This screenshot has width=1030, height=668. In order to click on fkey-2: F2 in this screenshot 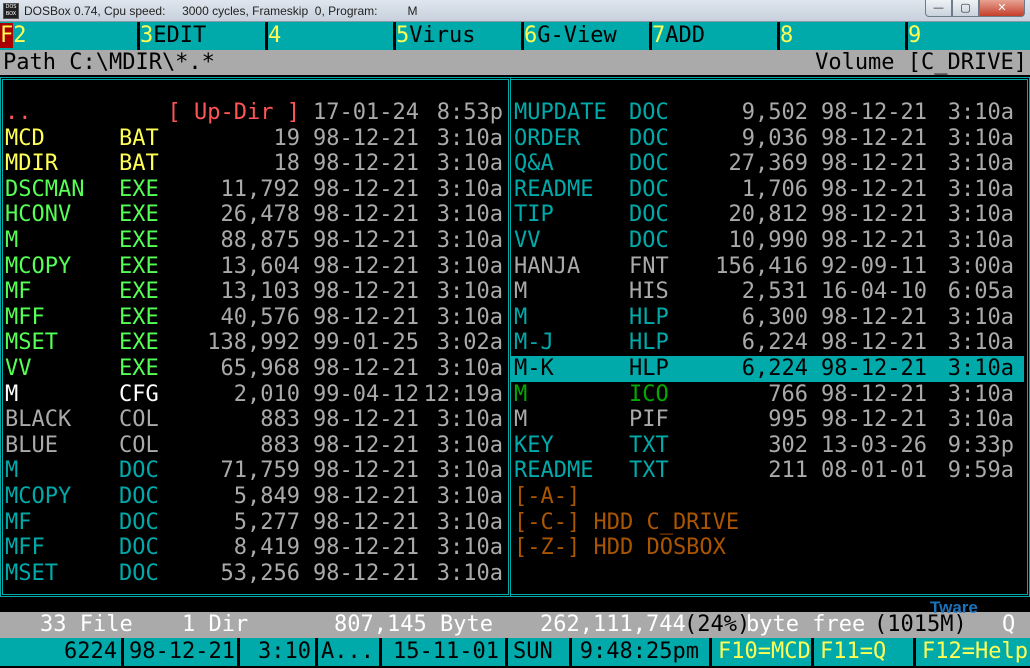, I will do `click(70, 36)`.